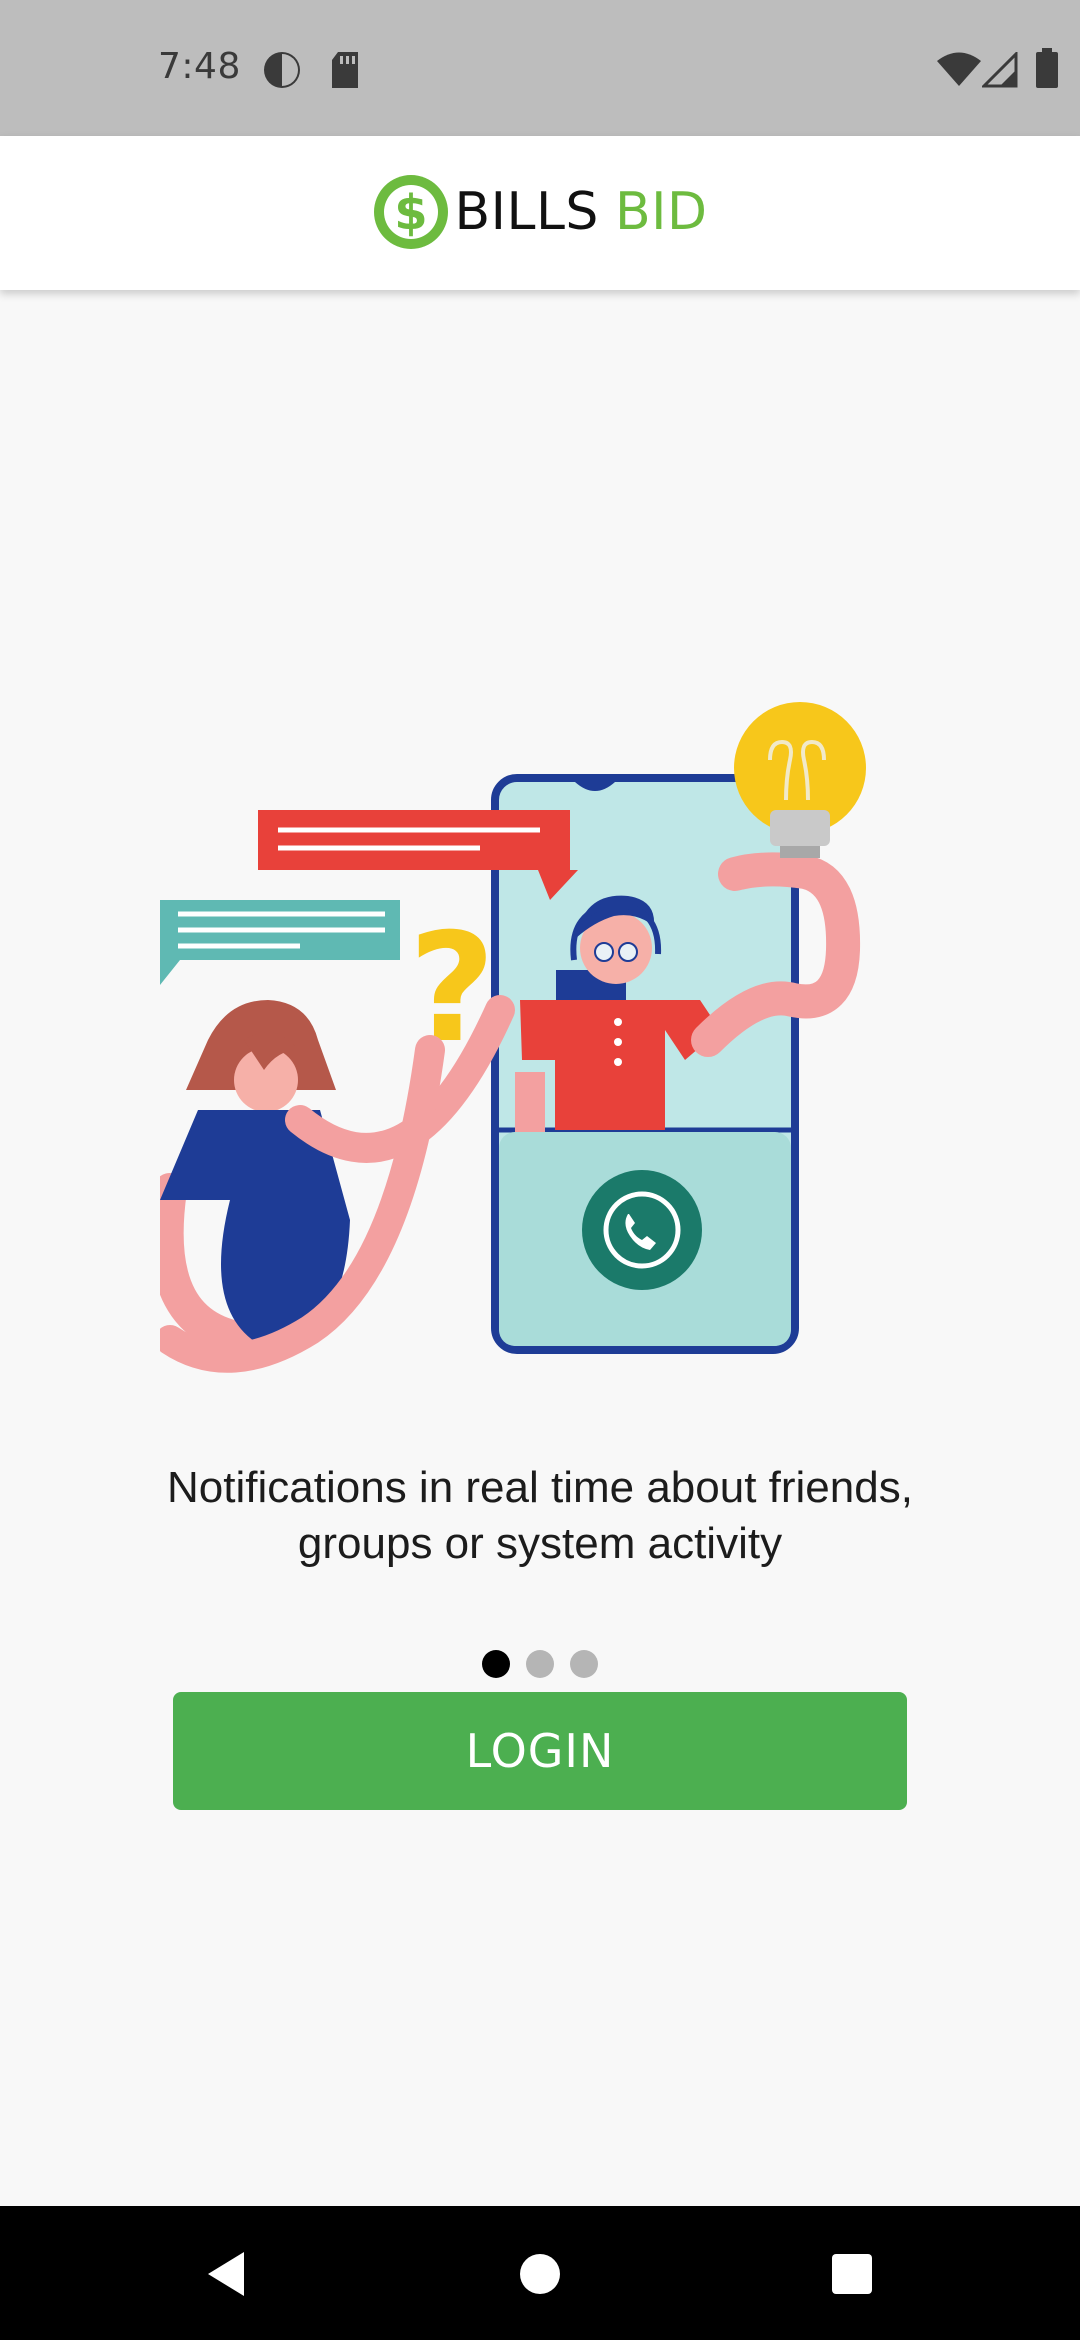 The width and height of the screenshot is (1080, 2340). I want to click on brand-word-bid: BID, so click(661, 212).